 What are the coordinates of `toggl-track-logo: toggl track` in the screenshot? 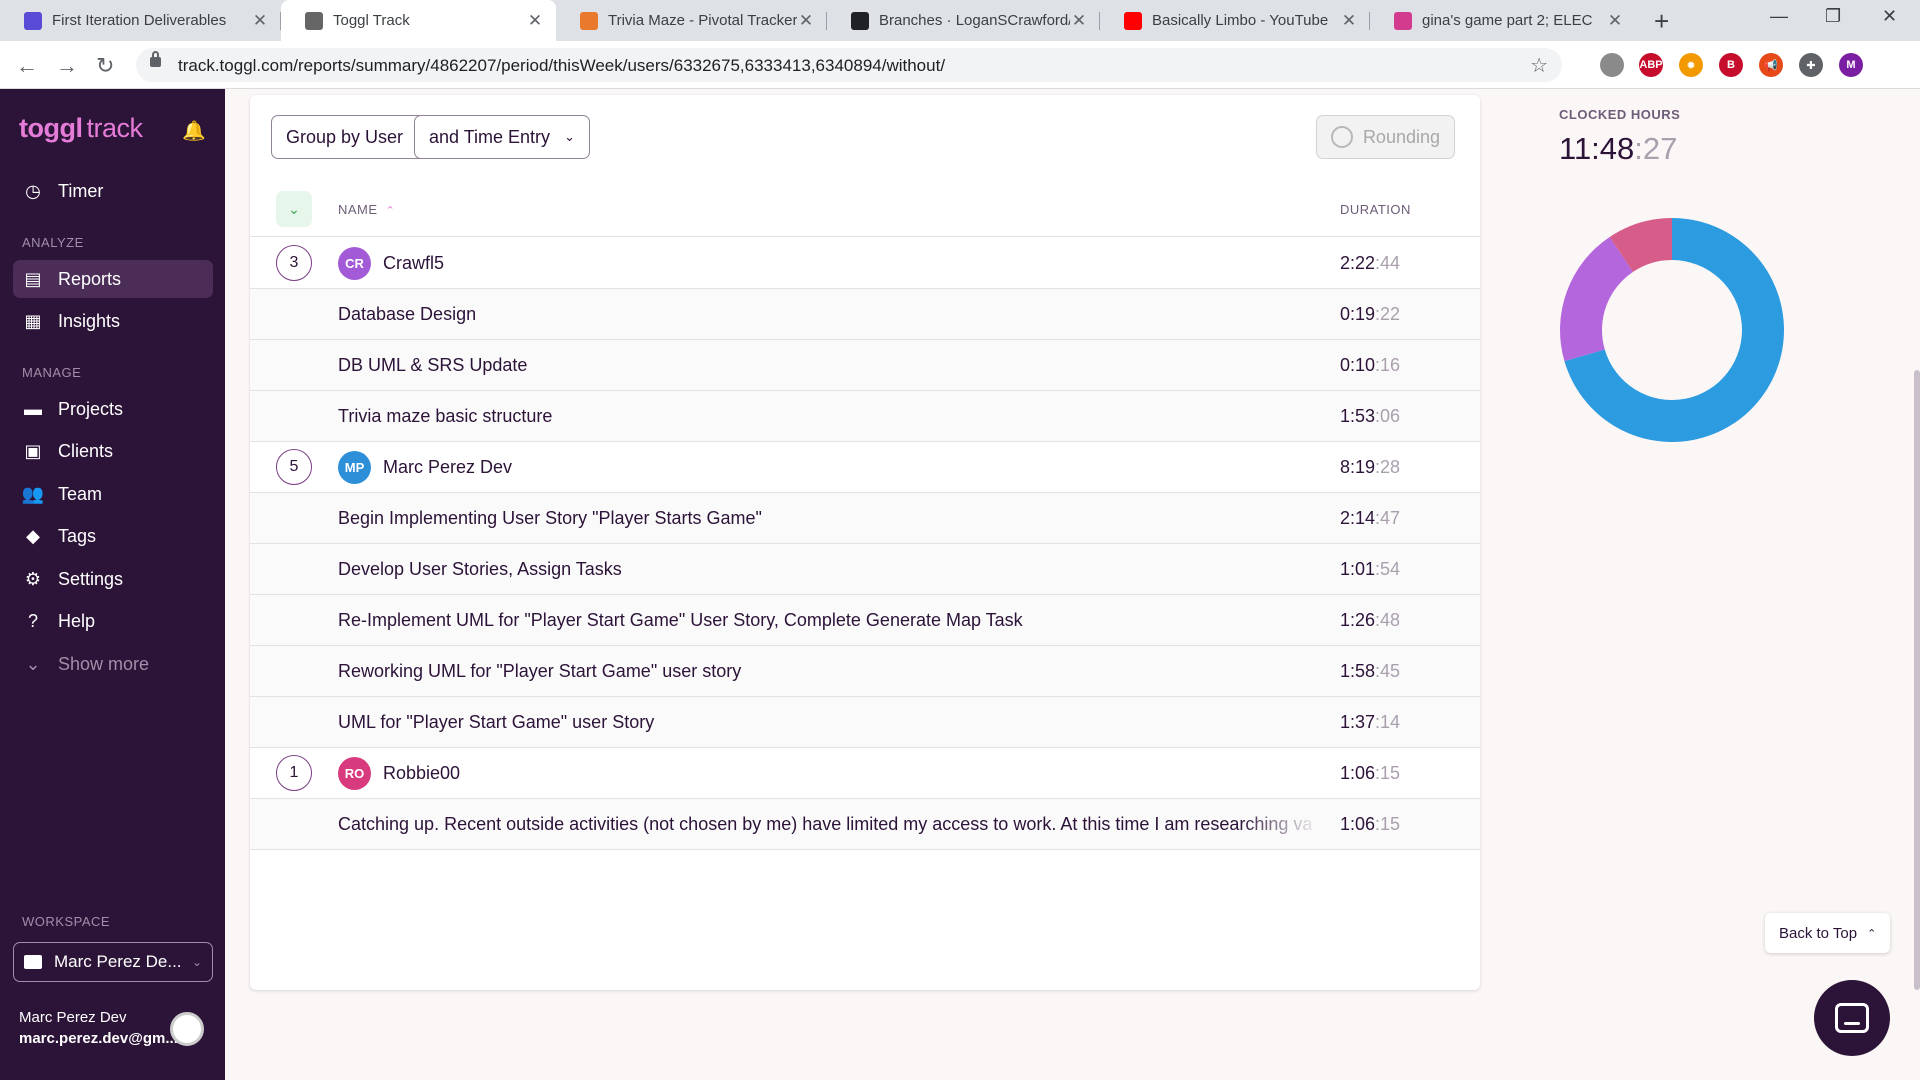 It's located at (81, 128).